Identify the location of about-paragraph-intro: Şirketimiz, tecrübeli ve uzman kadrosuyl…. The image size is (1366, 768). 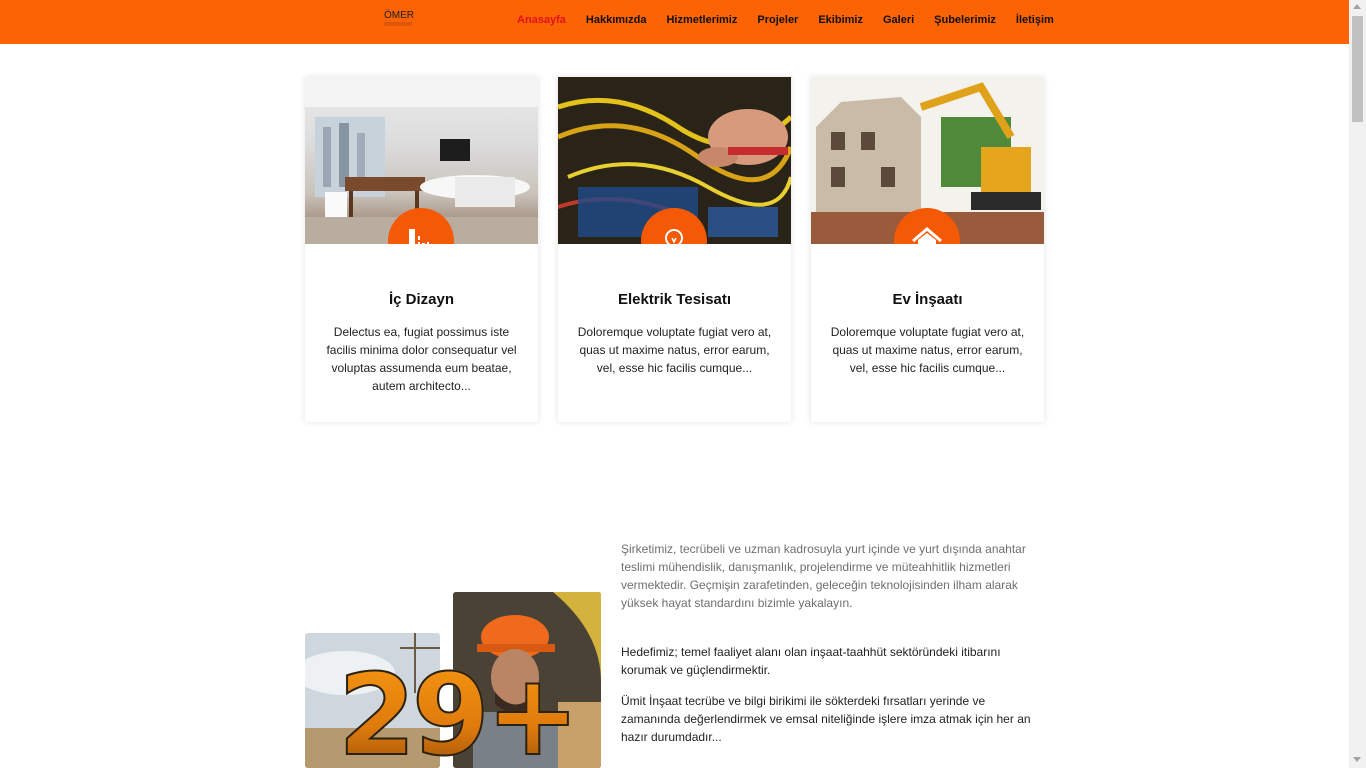
(823, 576).